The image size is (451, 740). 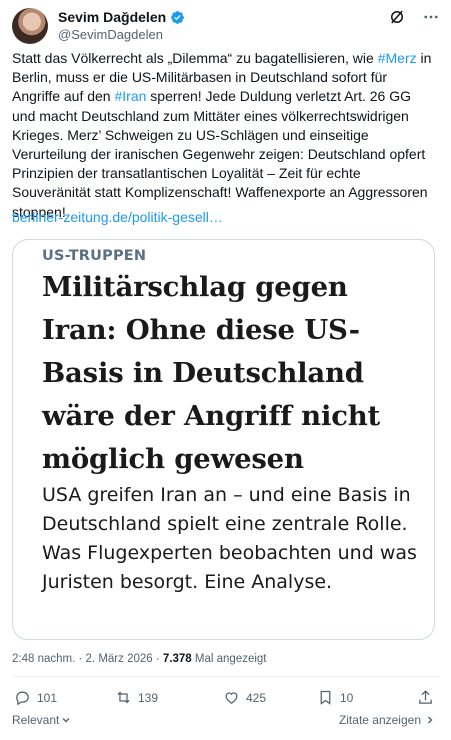 What do you see at coordinates (414, 17) in the screenshot?
I see `header-actions` at bounding box center [414, 17].